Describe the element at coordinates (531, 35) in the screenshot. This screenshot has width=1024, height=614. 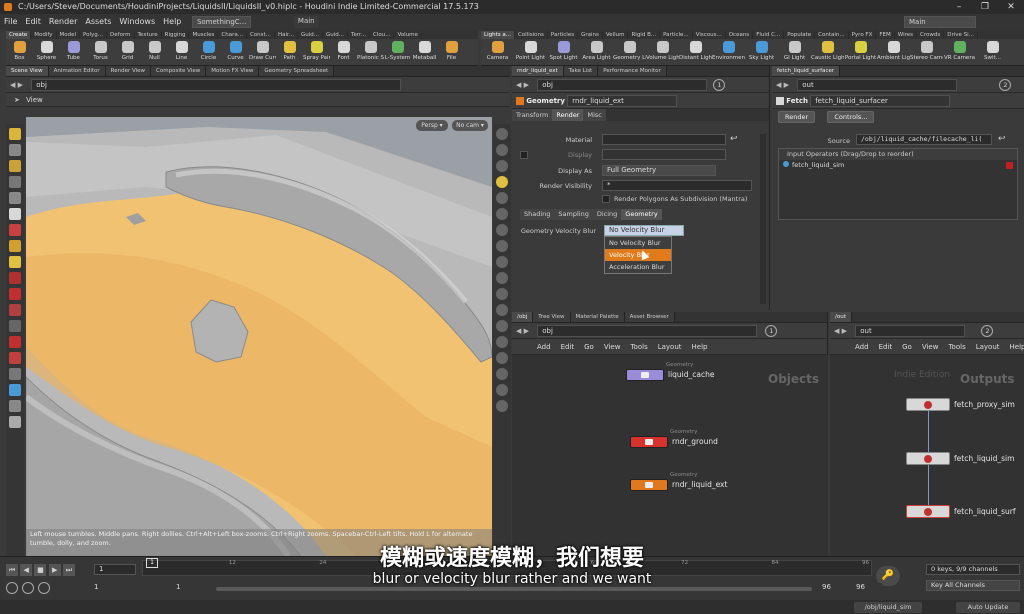
I see `shelf-right-tab-collisions: Collisions` at that location.